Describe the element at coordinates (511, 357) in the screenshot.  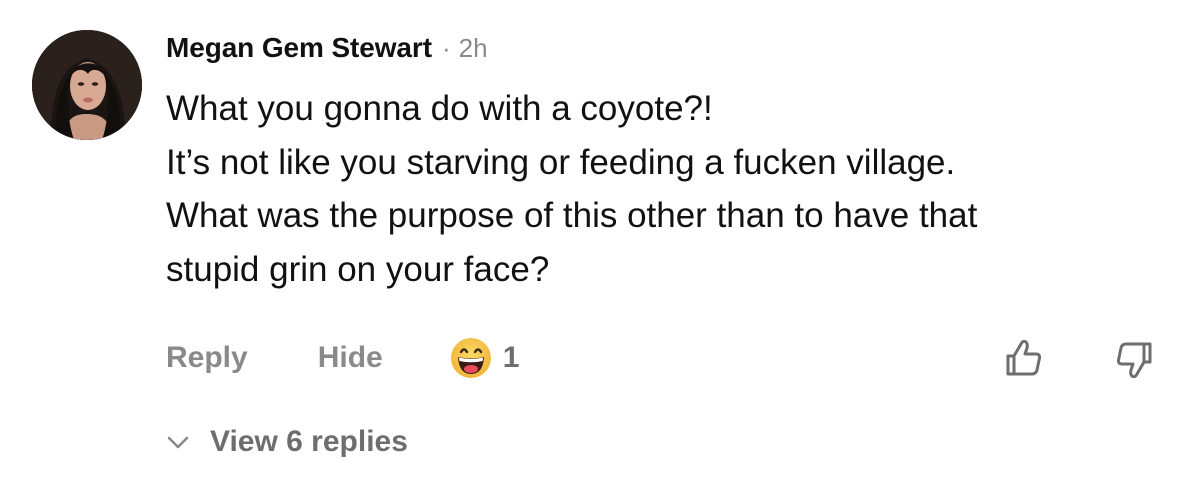
I see `reaction-count: 1` at that location.